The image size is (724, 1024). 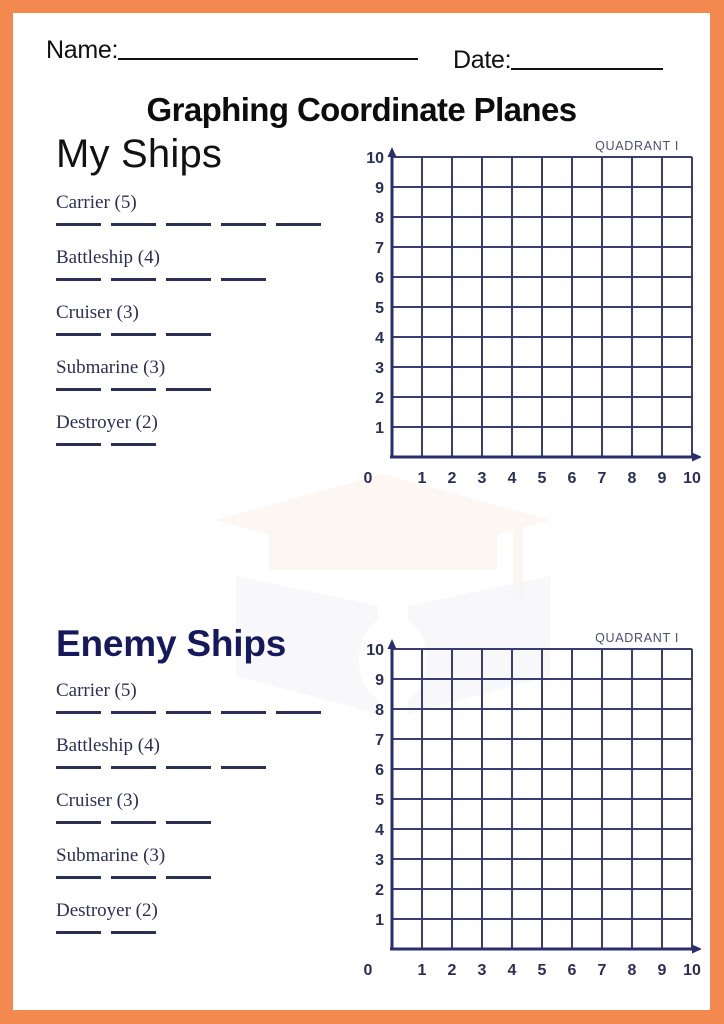 I want to click on svg-text: 6, so click(x=572, y=970).